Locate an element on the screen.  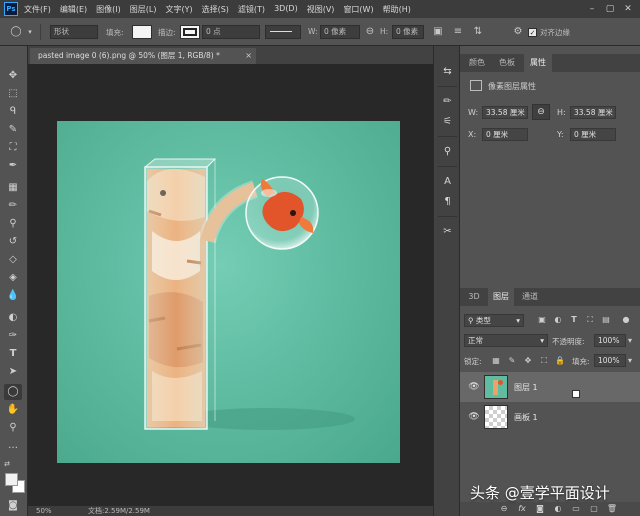
path-selection-tool-icon: ➤ is located at coordinates (13, 372).